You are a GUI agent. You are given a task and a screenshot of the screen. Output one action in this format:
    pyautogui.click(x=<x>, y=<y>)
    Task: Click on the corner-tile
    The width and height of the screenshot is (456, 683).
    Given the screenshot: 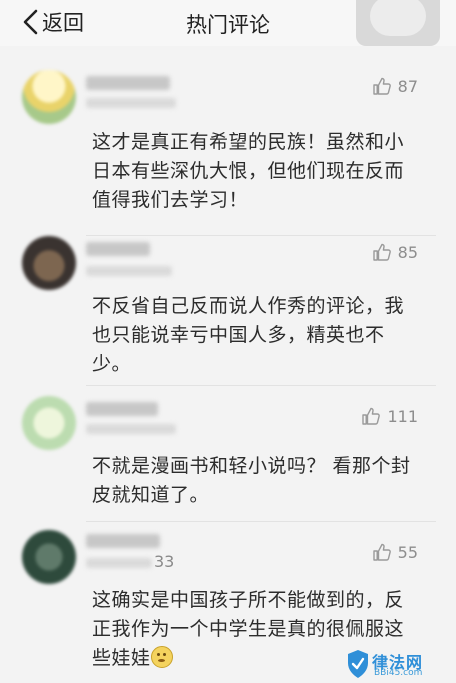 What is the action you would take?
    pyautogui.click(x=398, y=23)
    